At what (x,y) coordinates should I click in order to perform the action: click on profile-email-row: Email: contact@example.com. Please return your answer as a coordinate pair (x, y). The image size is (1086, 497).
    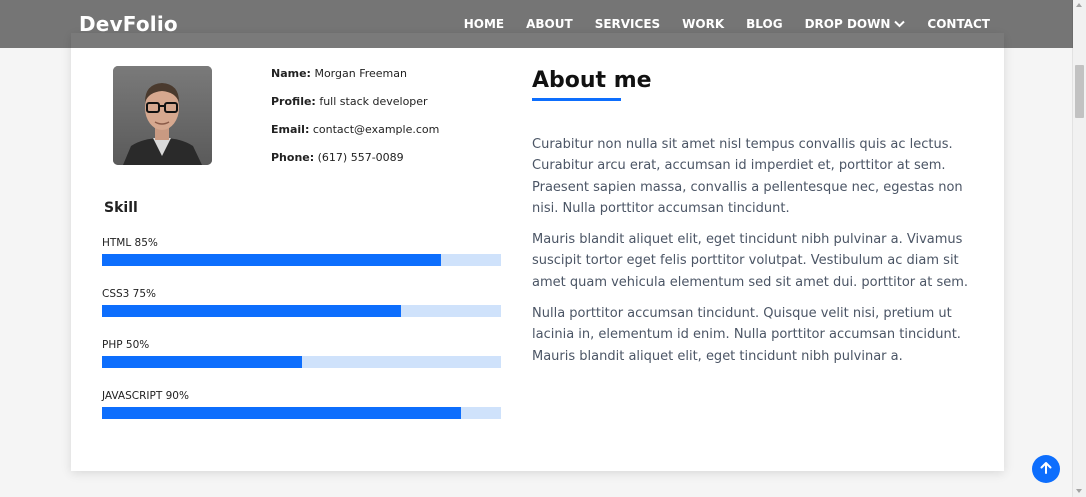
    Looking at the image, I should click on (355, 136).